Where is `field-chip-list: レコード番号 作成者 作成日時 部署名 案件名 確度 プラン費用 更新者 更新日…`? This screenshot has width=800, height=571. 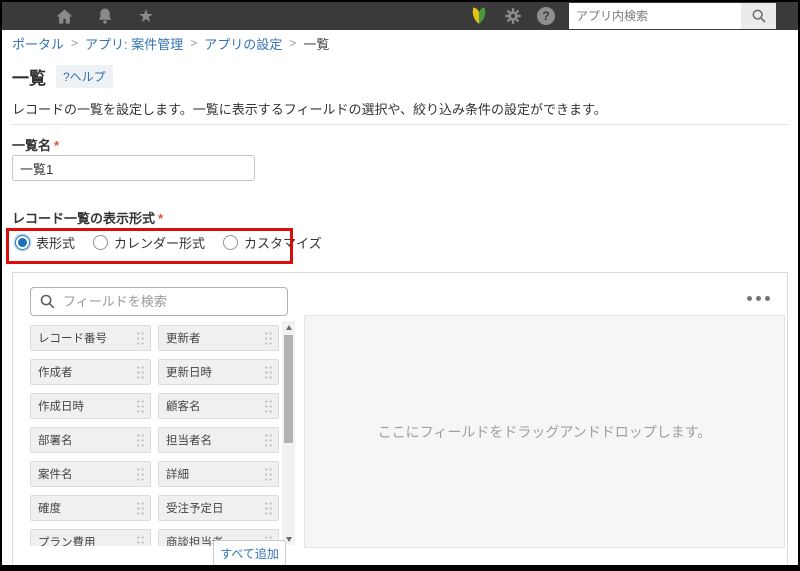 field-chip-list: レコード番号 作成者 作成日時 部署名 案件名 確度 プラン費用 更新者 更新日… is located at coordinates (159, 435).